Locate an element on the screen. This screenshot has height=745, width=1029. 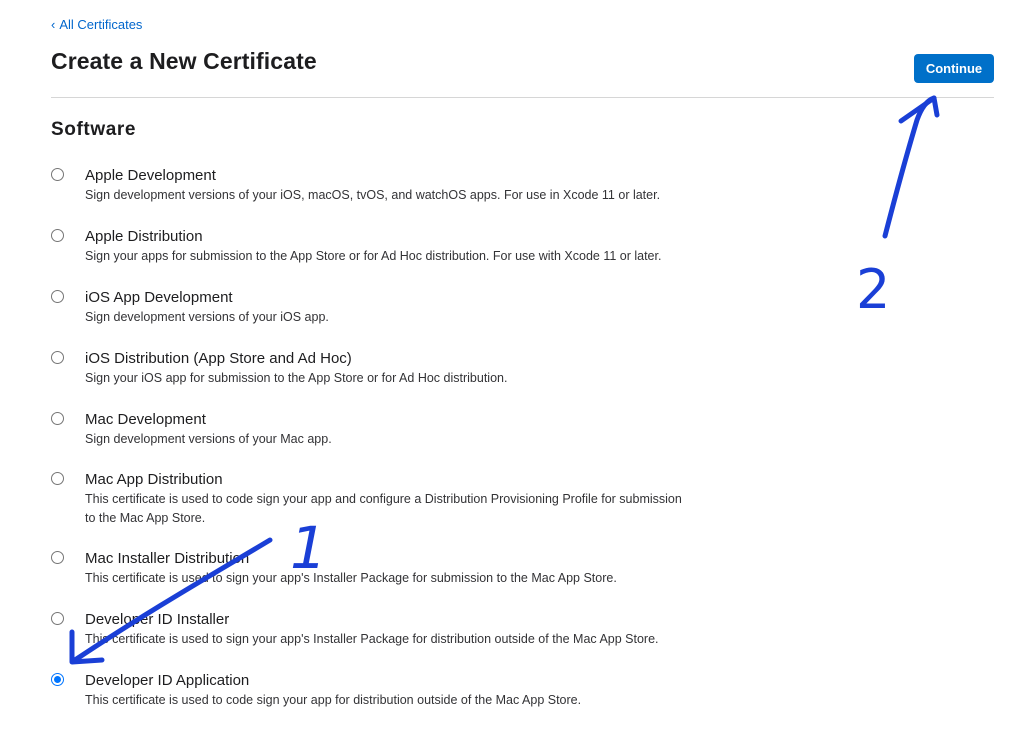
option-title: Developer ID Installer is located at coordinates (157, 619).